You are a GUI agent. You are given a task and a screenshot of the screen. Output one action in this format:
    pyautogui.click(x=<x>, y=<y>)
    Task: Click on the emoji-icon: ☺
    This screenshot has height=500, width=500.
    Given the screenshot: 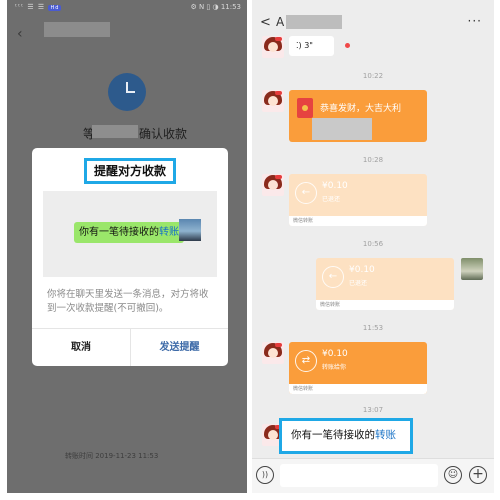 What is the action you would take?
    pyautogui.click(x=453, y=475)
    